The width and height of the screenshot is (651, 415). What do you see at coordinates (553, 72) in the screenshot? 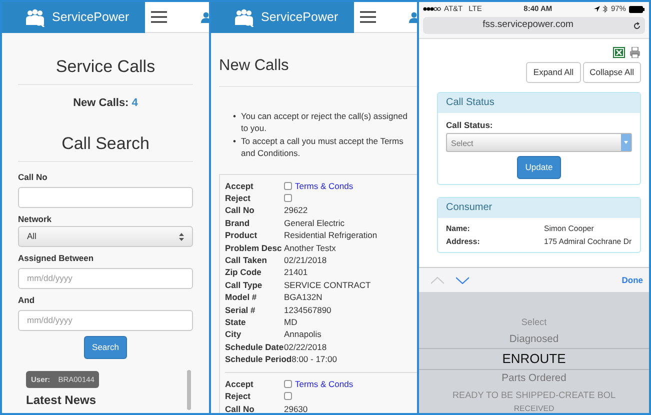
I see `toolbar-button: Expand All` at bounding box center [553, 72].